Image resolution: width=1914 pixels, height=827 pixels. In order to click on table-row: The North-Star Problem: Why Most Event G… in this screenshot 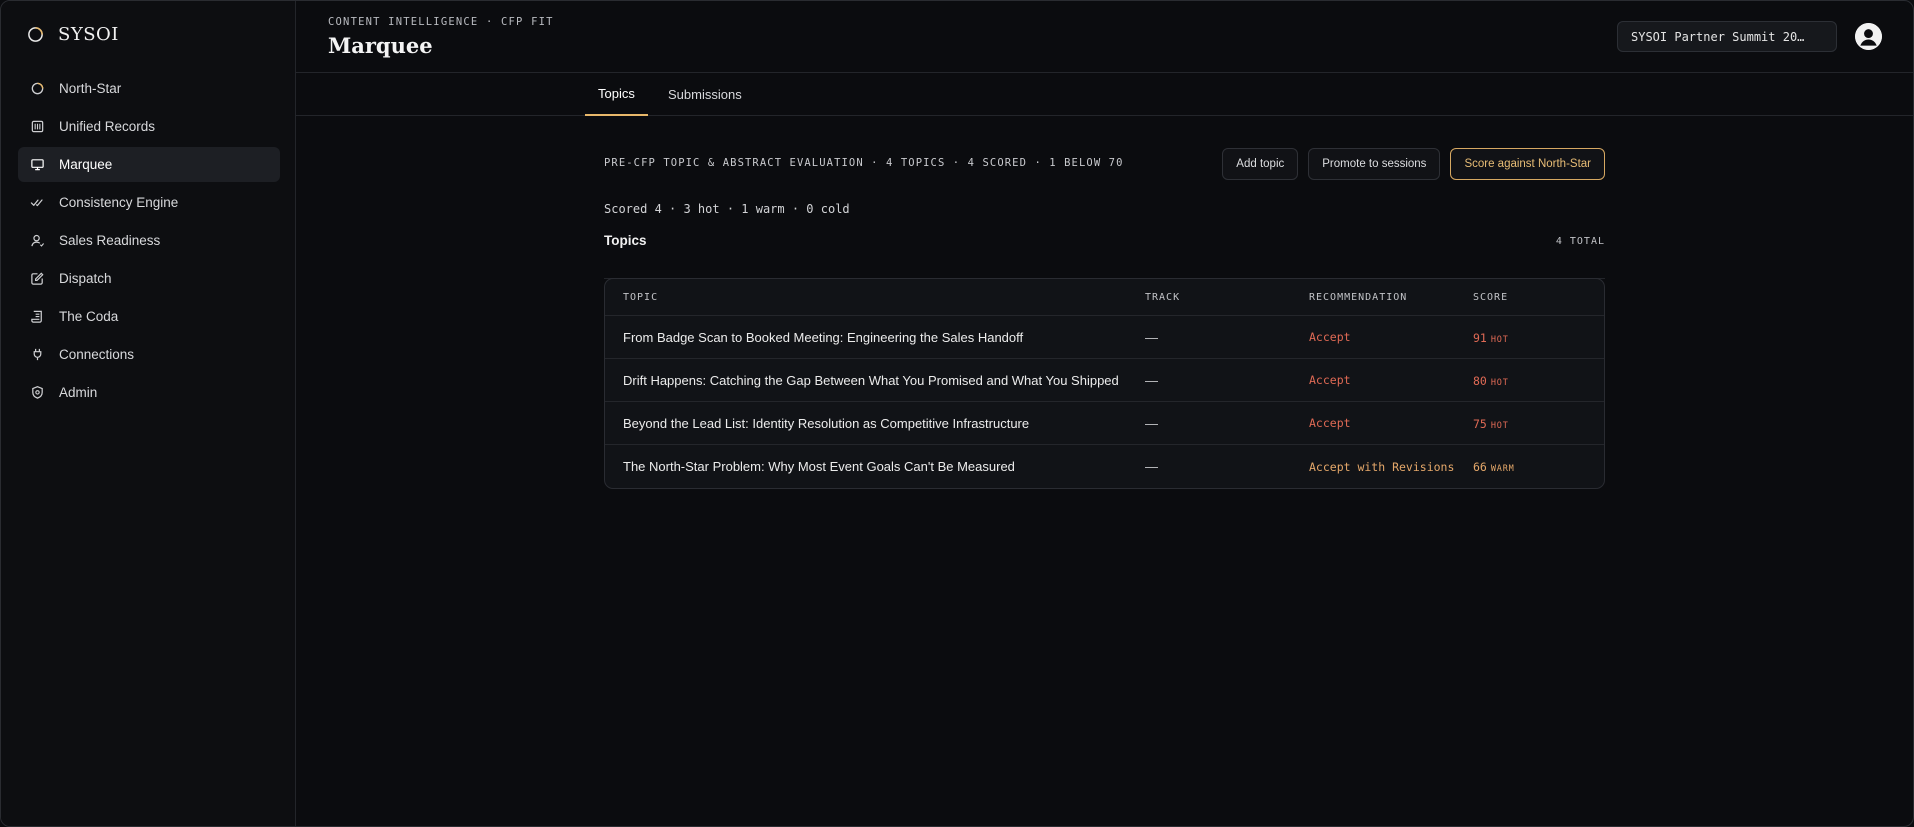, I will do `click(1104, 466)`.